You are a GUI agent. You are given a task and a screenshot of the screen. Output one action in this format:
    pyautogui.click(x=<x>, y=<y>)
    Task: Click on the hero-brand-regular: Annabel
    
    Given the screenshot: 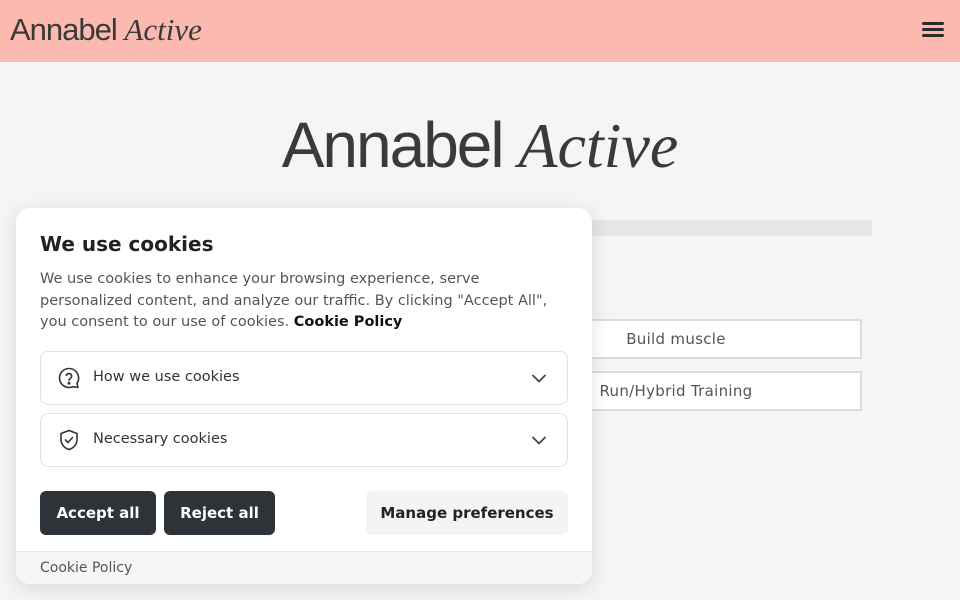 What is the action you would take?
    pyautogui.click(x=393, y=145)
    